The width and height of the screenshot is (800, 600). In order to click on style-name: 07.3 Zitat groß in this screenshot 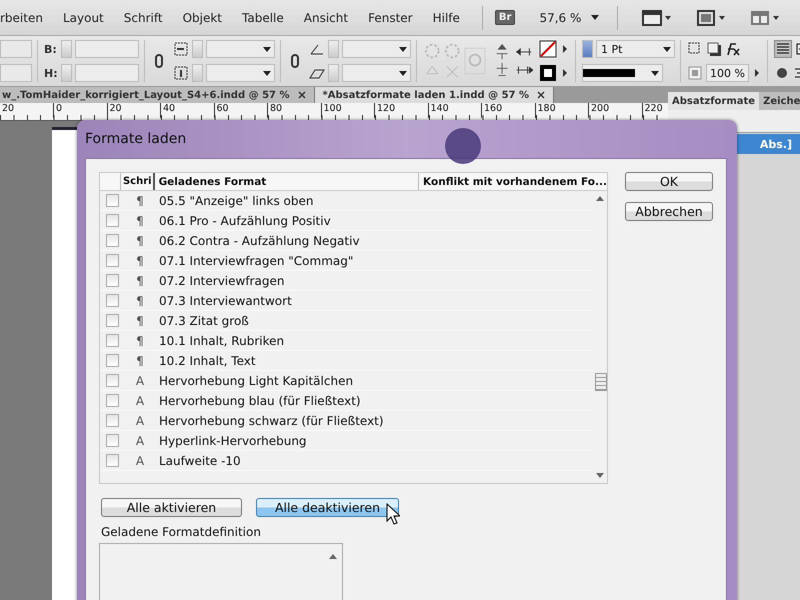, I will do `click(204, 321)`.